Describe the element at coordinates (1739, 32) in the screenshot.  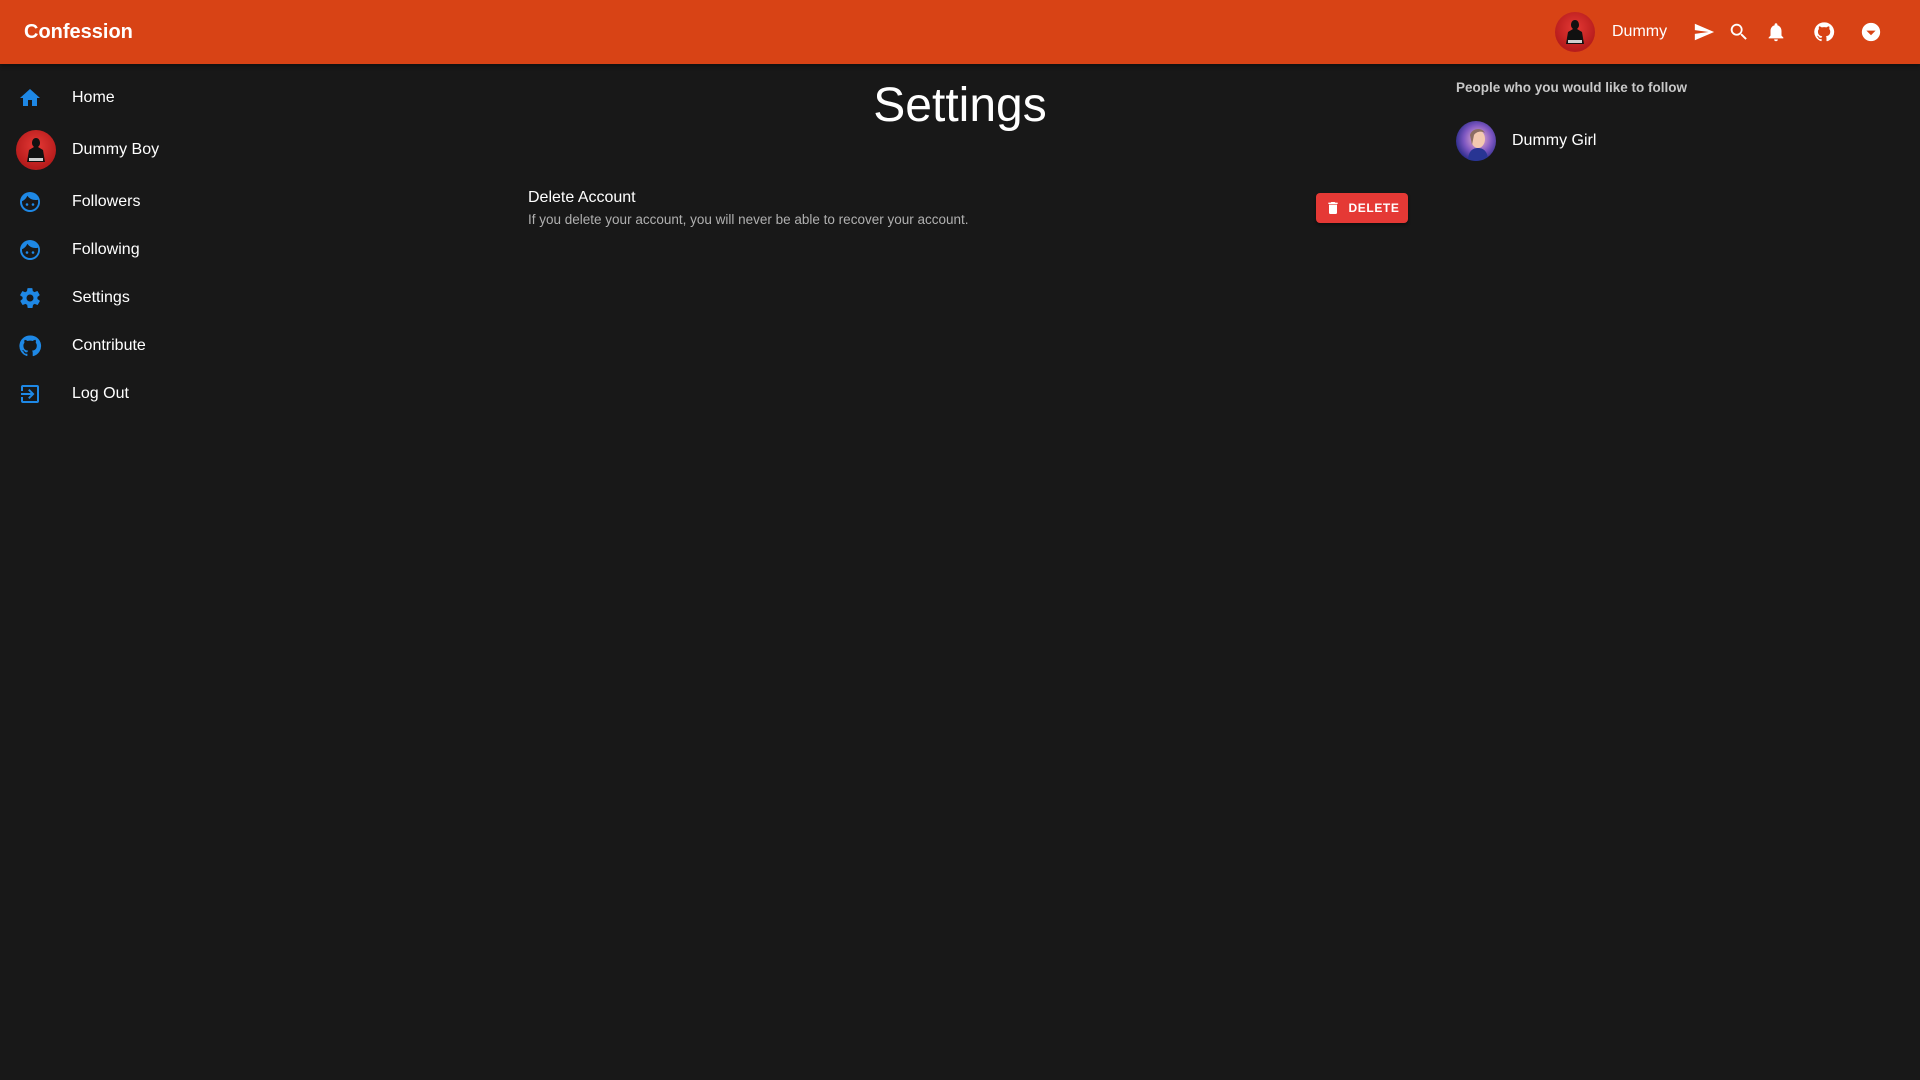
I see `search-icon` at that location.